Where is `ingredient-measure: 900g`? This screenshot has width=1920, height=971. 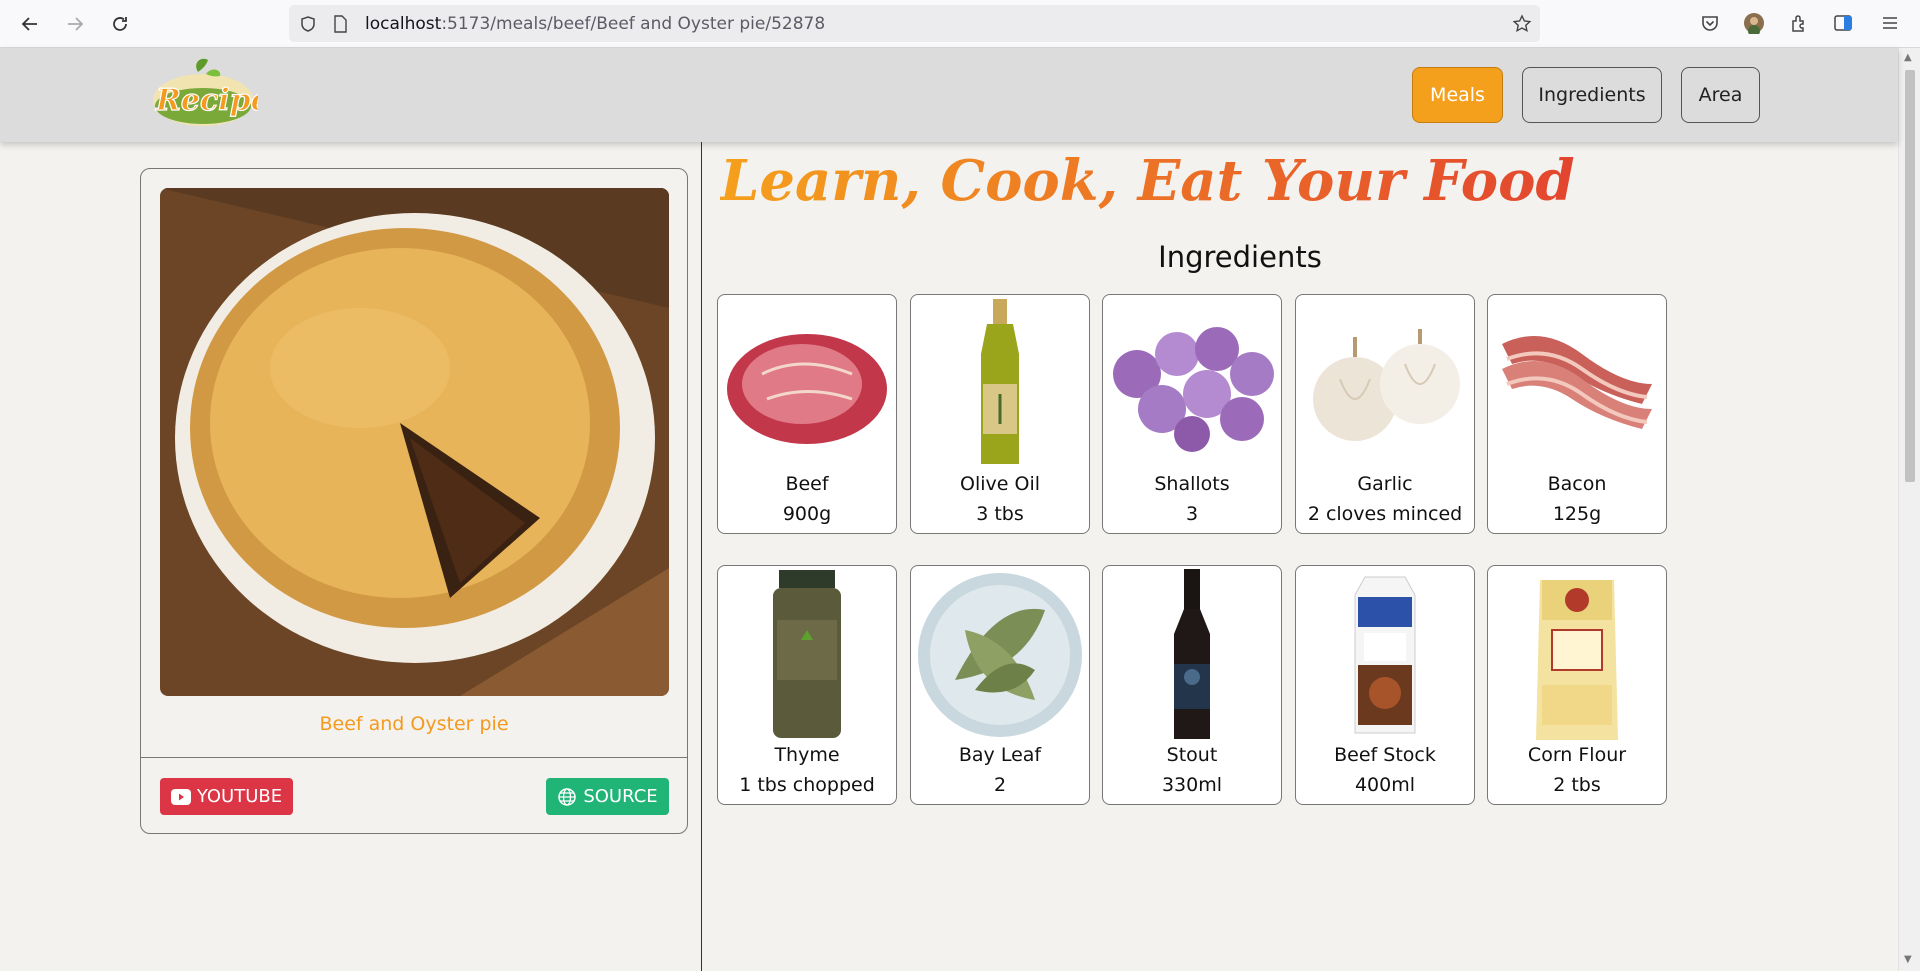
ingredient-measure: 900g is located at coordinates (807, 514).